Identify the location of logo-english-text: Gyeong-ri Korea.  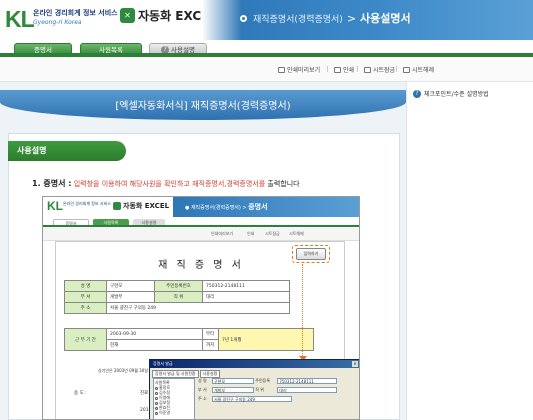
(57, 22).